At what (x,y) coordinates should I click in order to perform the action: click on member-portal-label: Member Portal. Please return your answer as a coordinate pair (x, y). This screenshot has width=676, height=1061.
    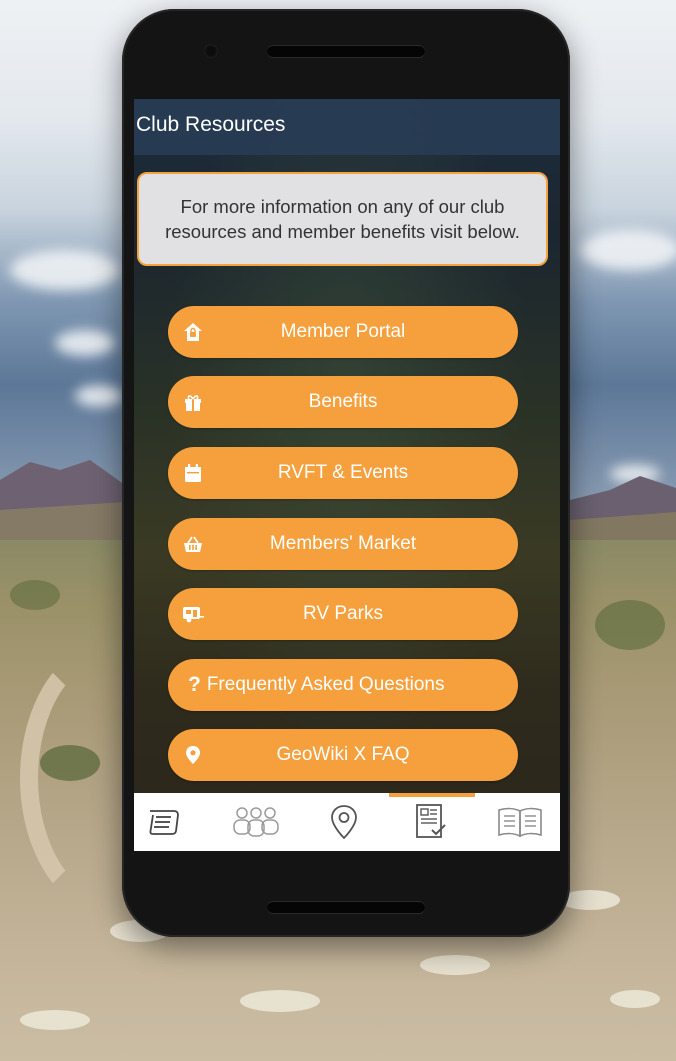
    Looking at the image, I should click on (343, 331).